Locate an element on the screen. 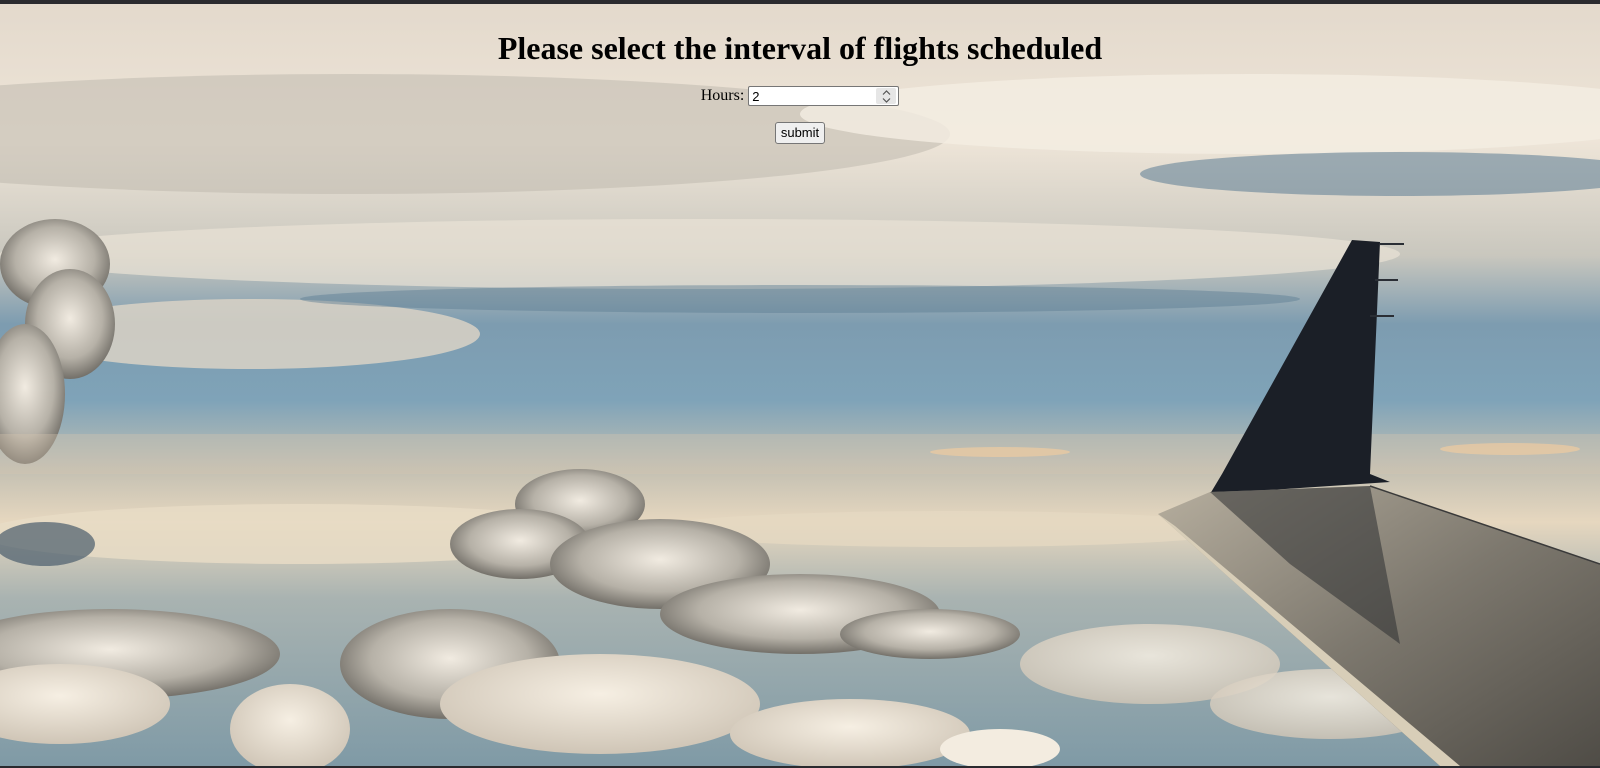 This screenshot has width=1600, height=768. spin-down-icon is located at coordinates (886, 100).